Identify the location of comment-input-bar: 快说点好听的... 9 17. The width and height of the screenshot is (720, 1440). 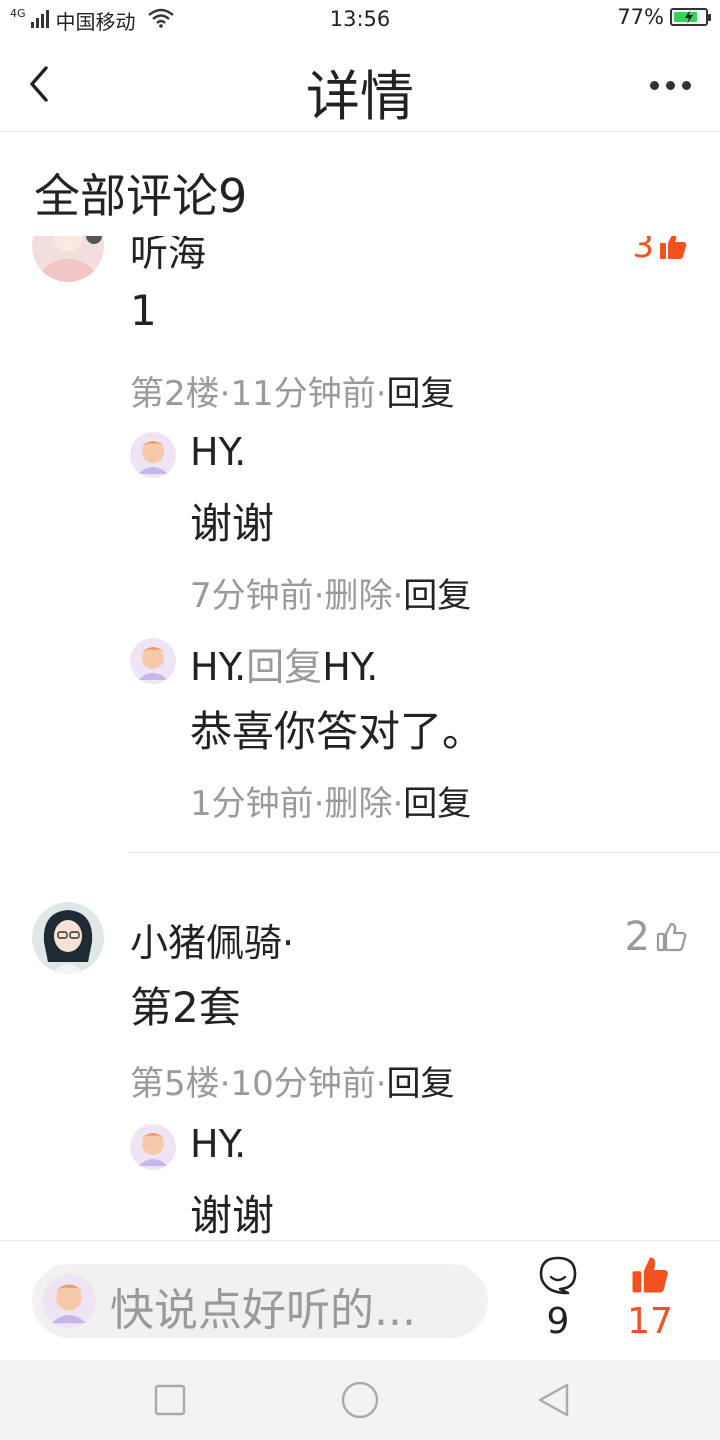
(360, 1300).